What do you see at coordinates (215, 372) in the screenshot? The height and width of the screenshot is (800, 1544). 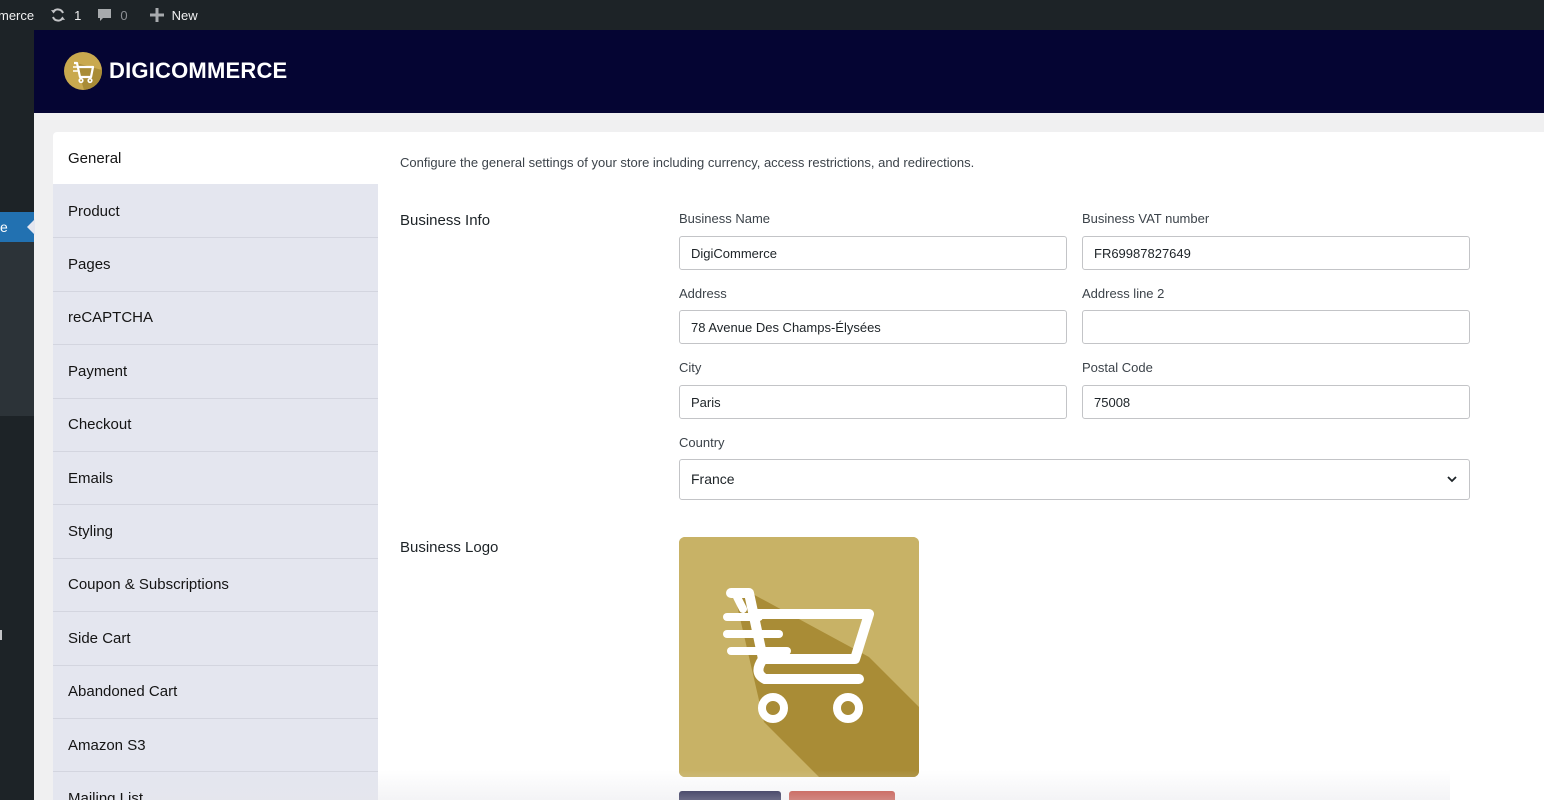 I see `tab-payment: Payment` at bounding box center [215, 372].